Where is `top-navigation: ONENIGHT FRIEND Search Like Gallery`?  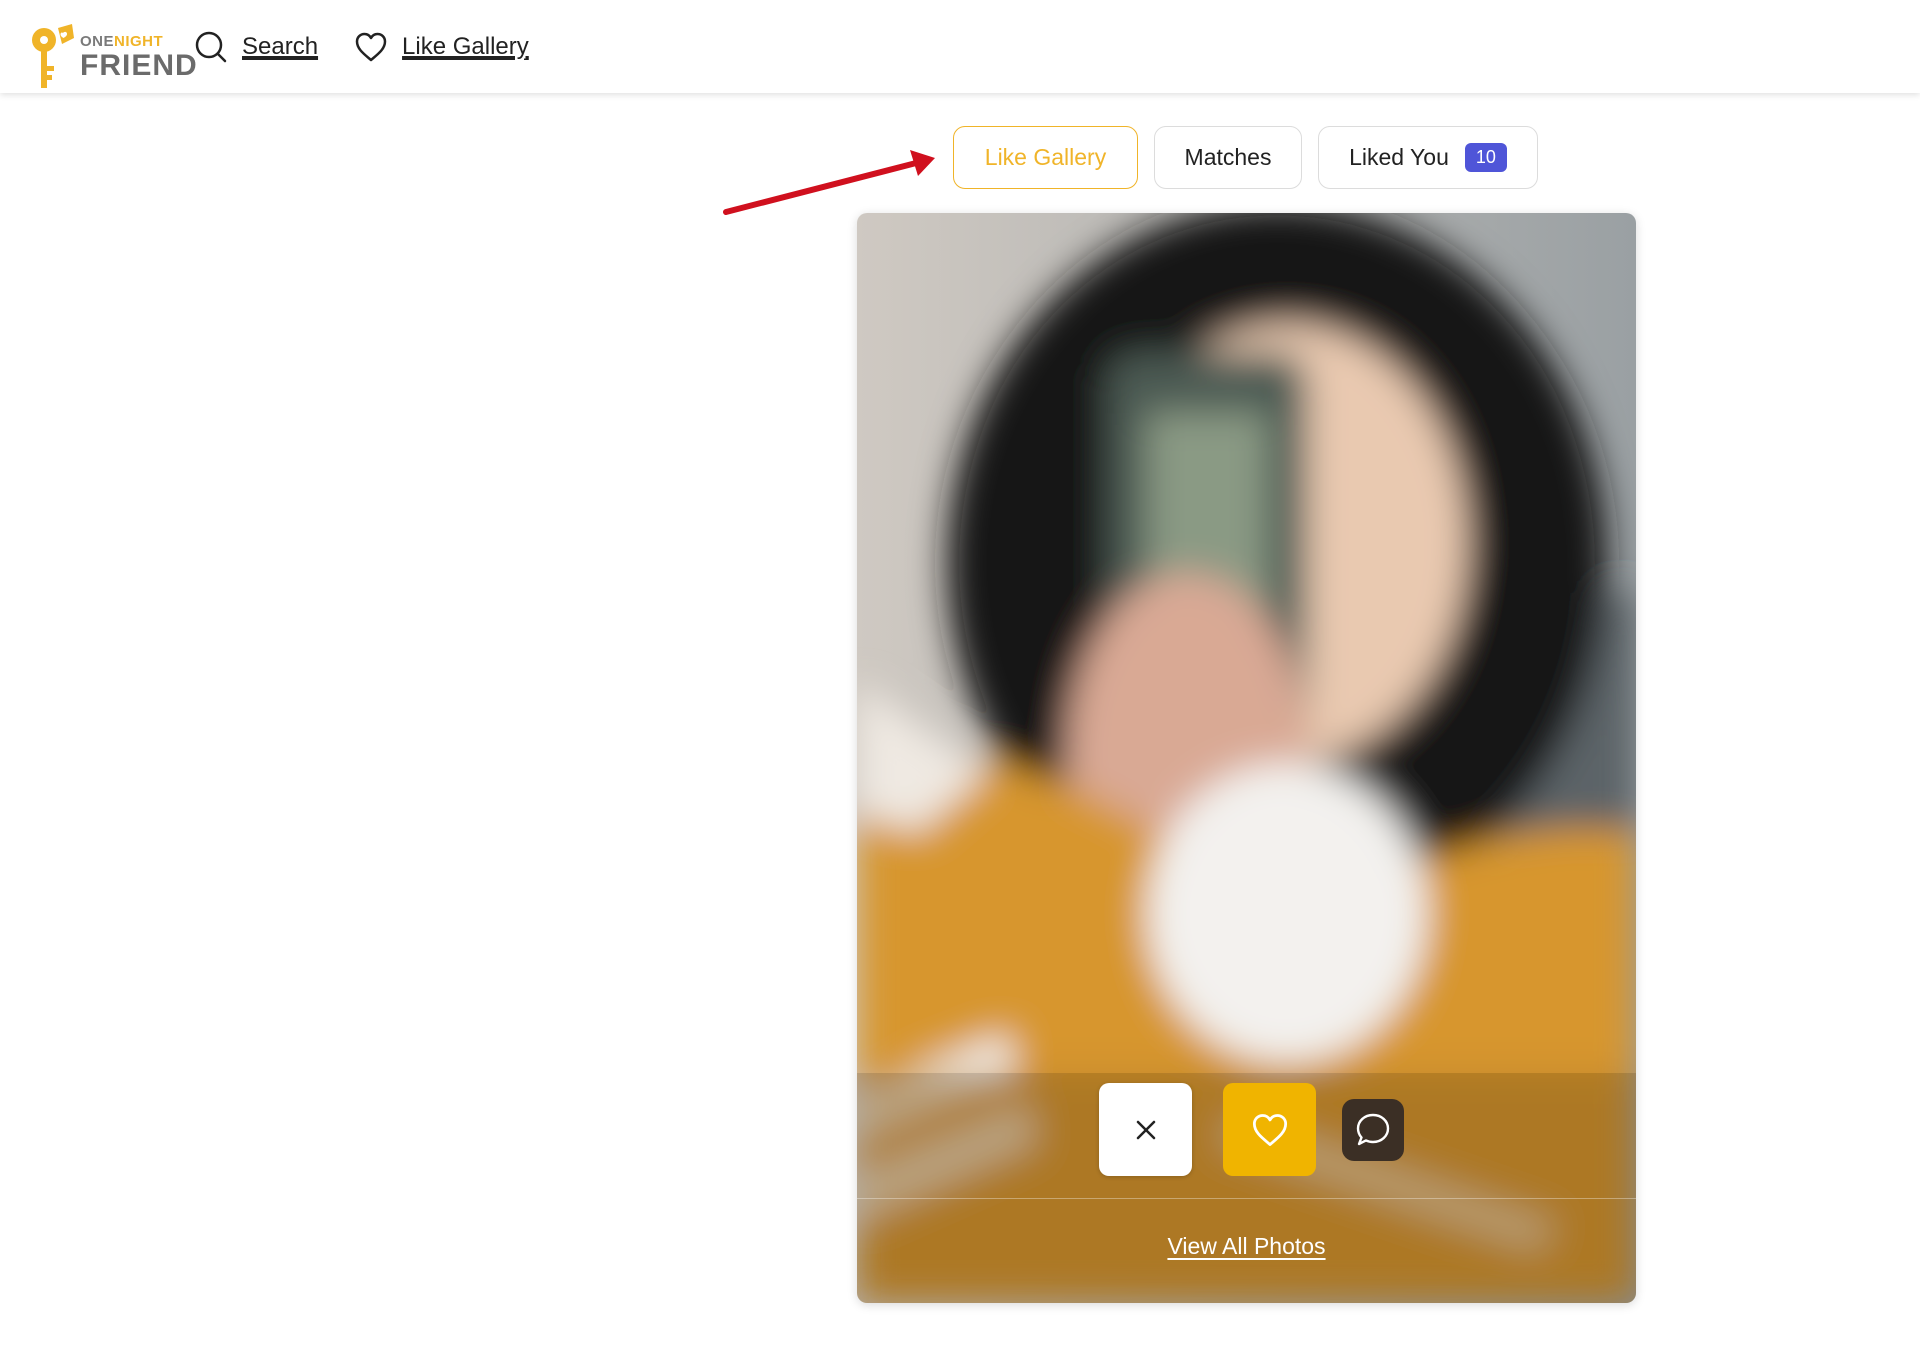 top-navigation: ONENIGHT FRIEND Search Like Gallery is located at coordinates (960, 46).